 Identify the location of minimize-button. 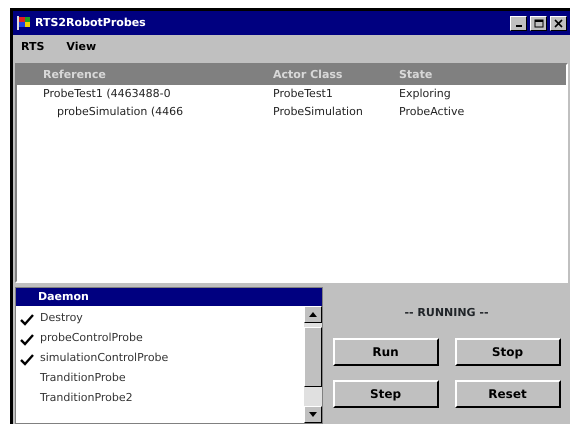
(518, 23).